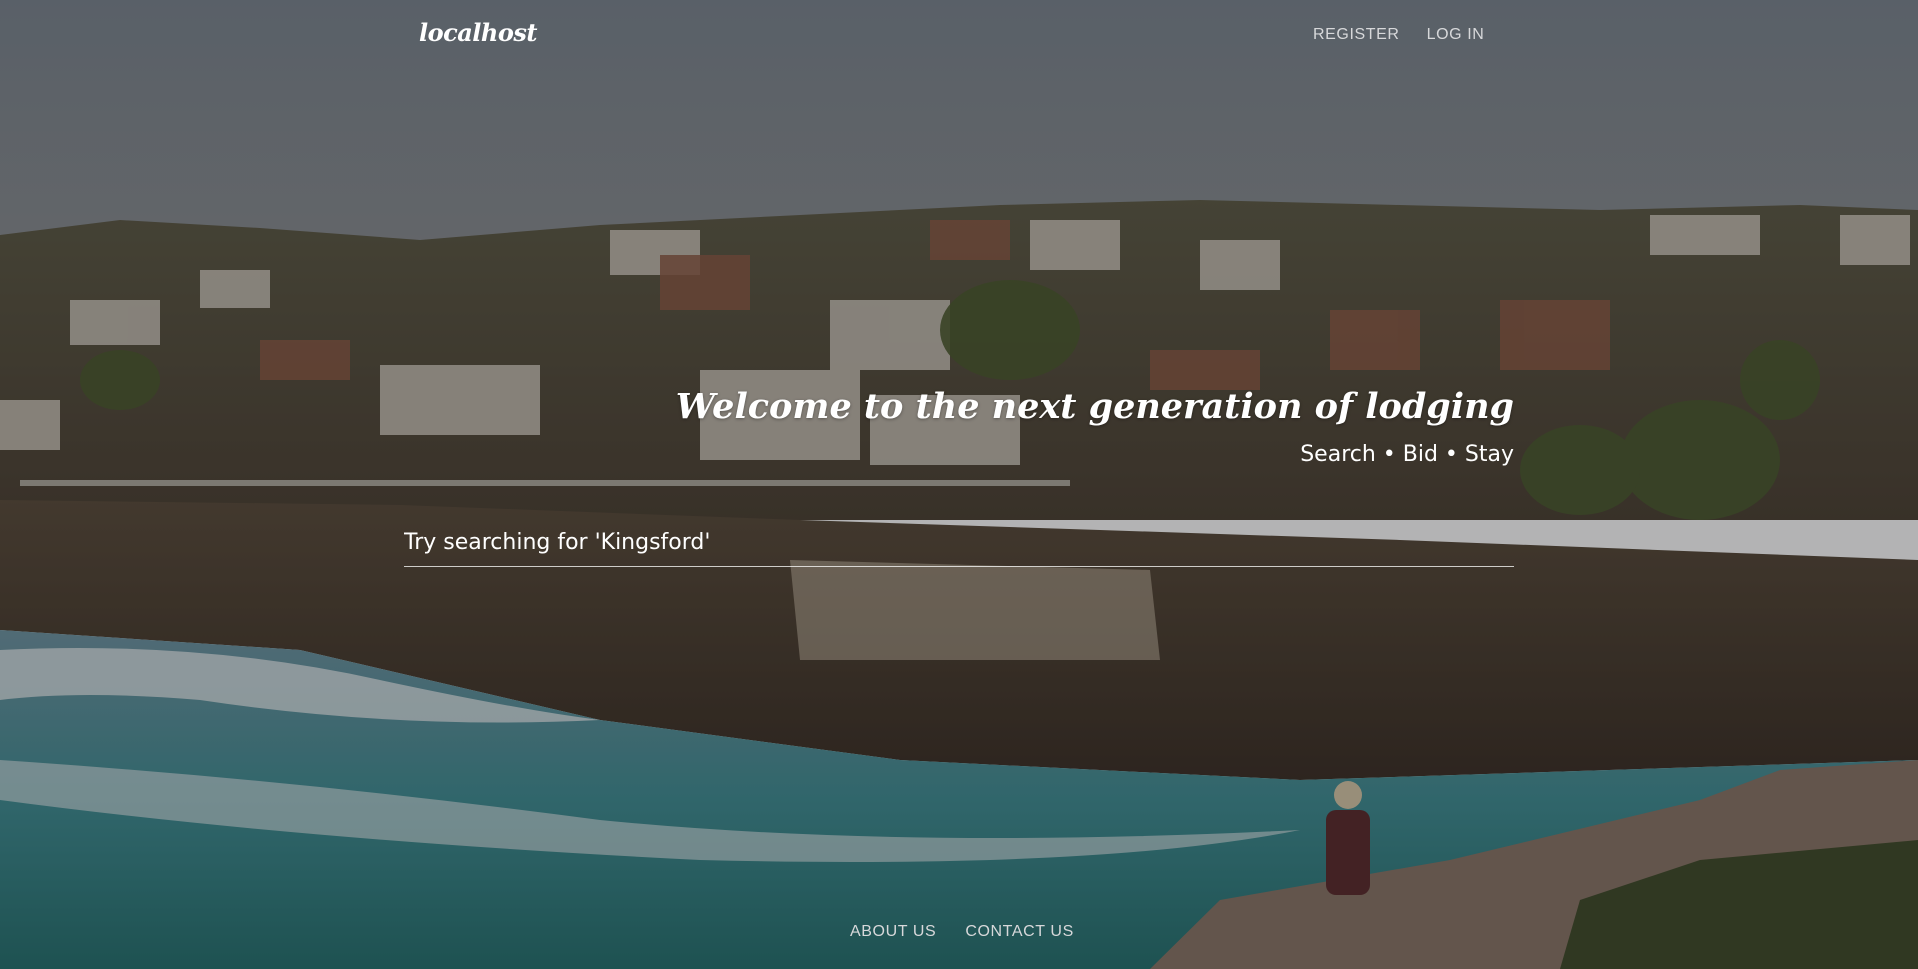  I want to click on navbar: localhost REGISTER LOG IN, so click(959, 36).